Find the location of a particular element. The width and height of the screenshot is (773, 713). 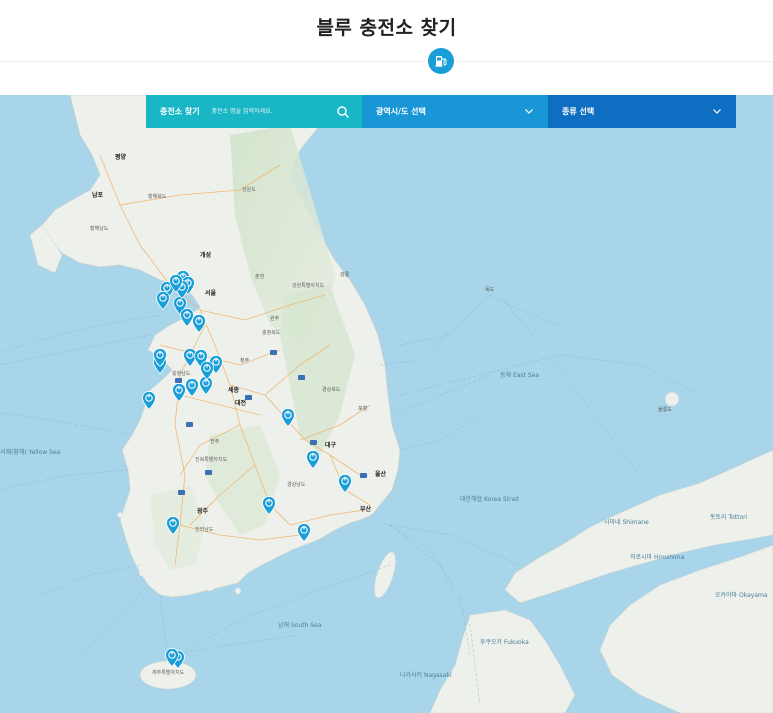

japan-label: 후쿠오카 Fukuoka is located at coordinates (504, 643).